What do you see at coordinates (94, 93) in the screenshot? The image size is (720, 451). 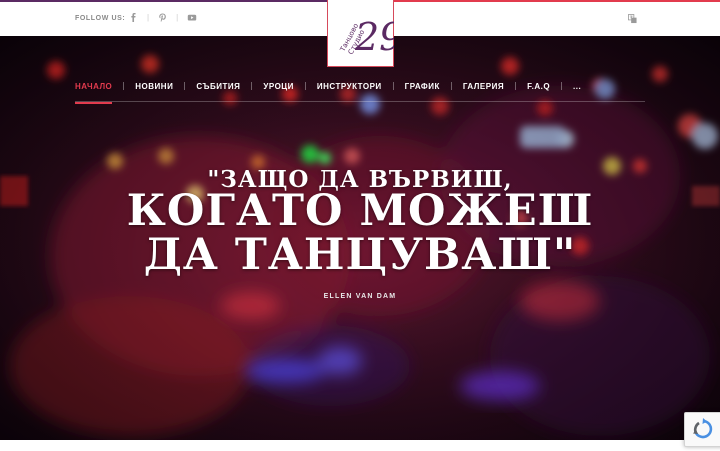 I see `nav-item-home: НАЧАЛО` at bounding box center [94, 93].